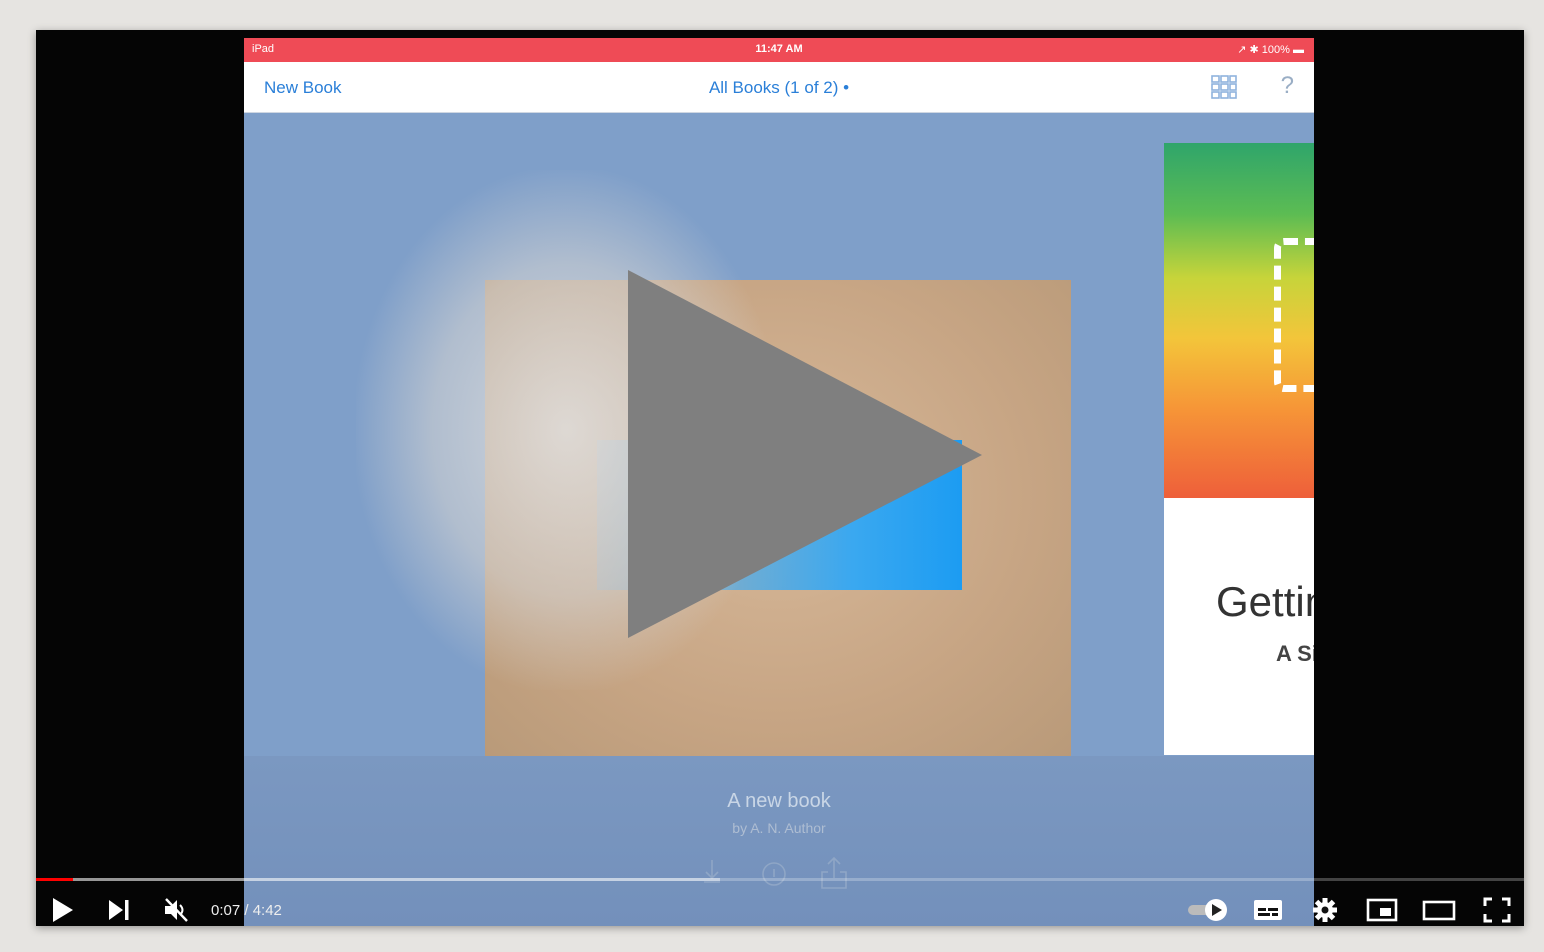 The width and height of the screenshot is (1544, 952). I want to click on player-controls: 0:07 / 4:42, so click(780, 906).